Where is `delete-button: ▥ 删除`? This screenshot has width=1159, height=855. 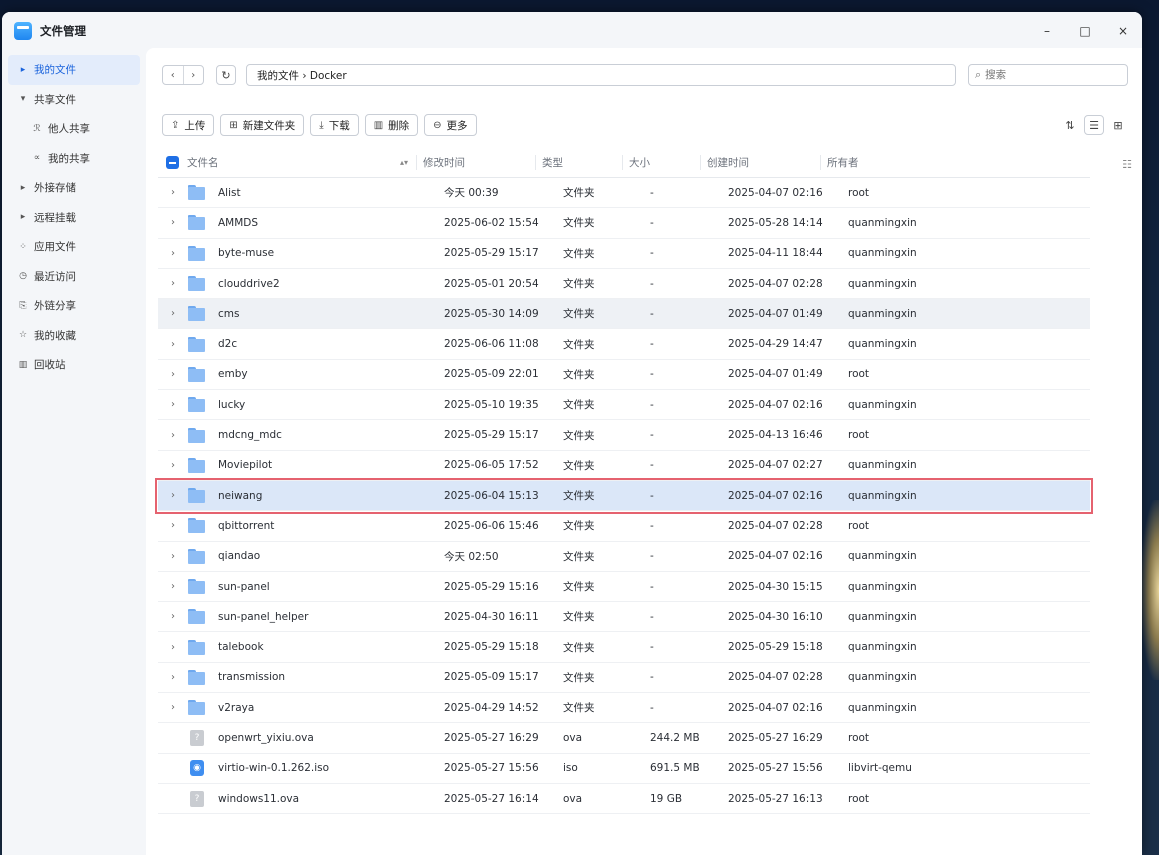 delete-button: ▥ 删除 is located at coordinates (391, 125).